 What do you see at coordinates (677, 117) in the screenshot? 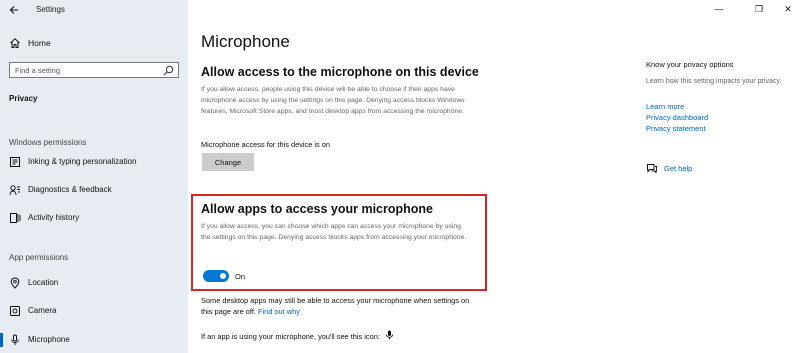
I see `privacy-dashboard-link: Privacy dashboard` at bounding box center [677, 117].